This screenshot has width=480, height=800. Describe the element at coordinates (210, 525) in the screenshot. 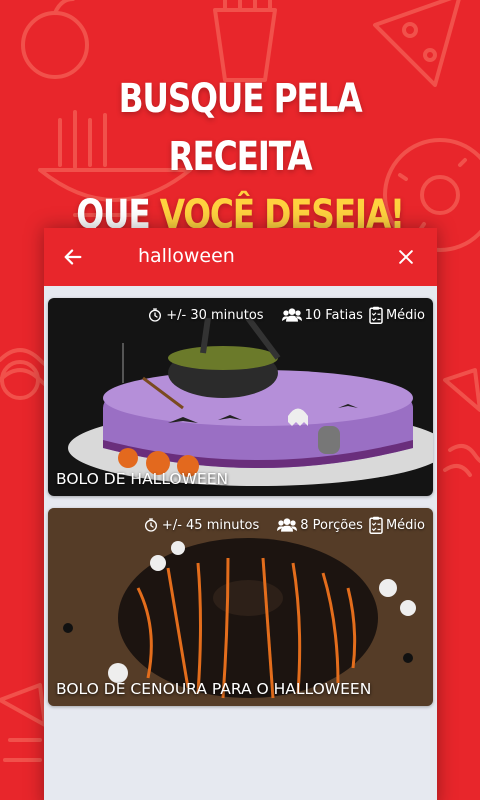

I see `recipe-time: +/- 45 minutos` at that location.